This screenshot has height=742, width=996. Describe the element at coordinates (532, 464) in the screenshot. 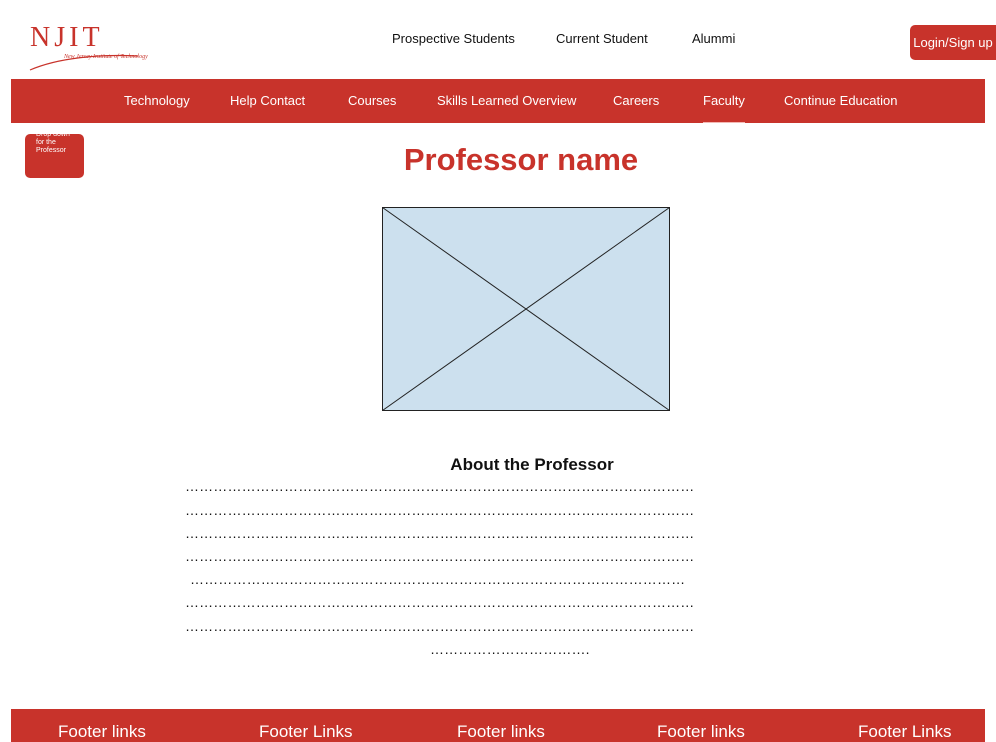

I see `about-heading: About the Professor` at that location.